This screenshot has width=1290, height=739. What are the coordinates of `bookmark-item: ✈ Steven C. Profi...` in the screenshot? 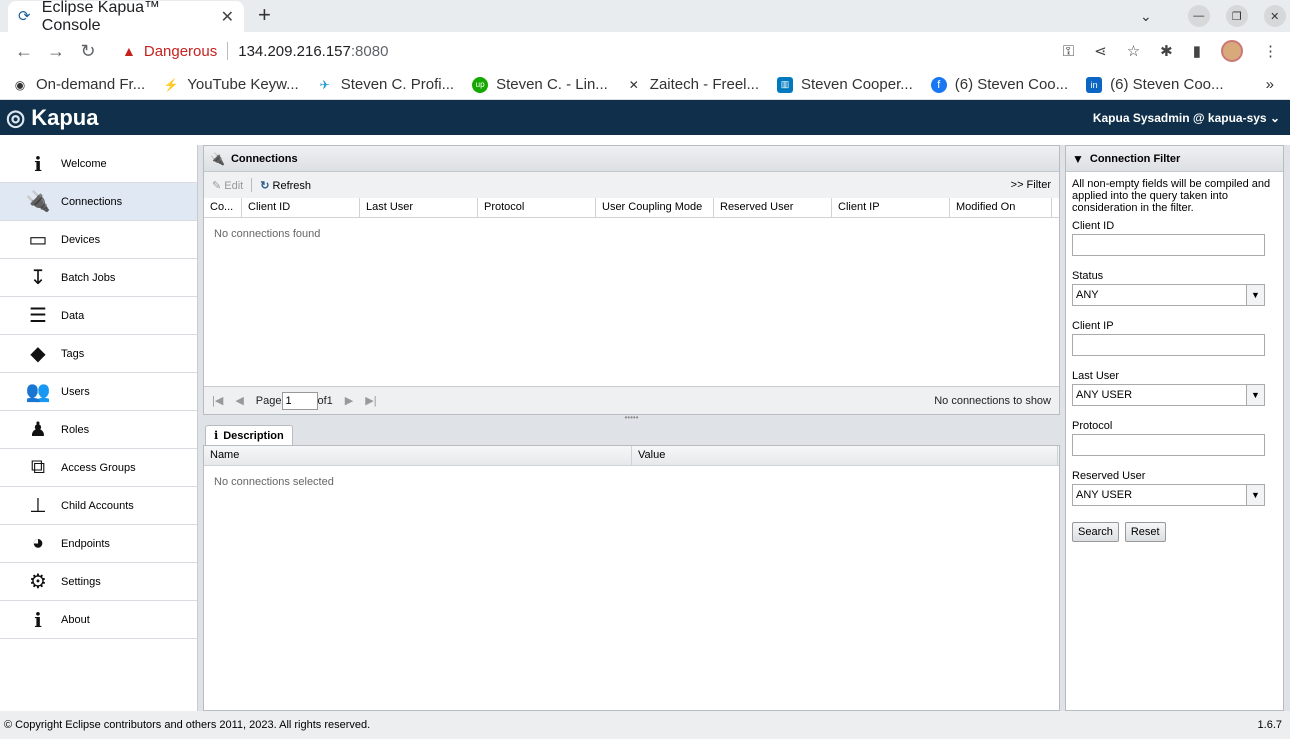 It's located at (385, 84).